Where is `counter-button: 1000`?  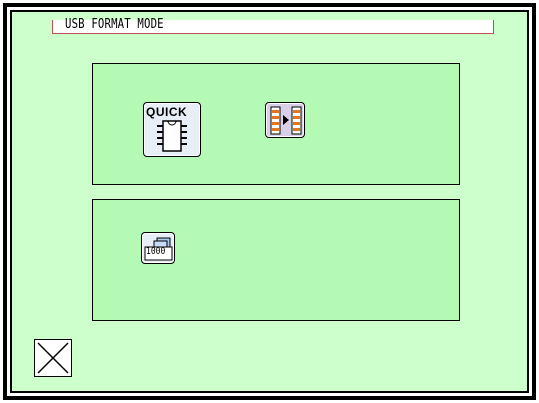 counter-button: 1000 is located at coordinates (158, 248).